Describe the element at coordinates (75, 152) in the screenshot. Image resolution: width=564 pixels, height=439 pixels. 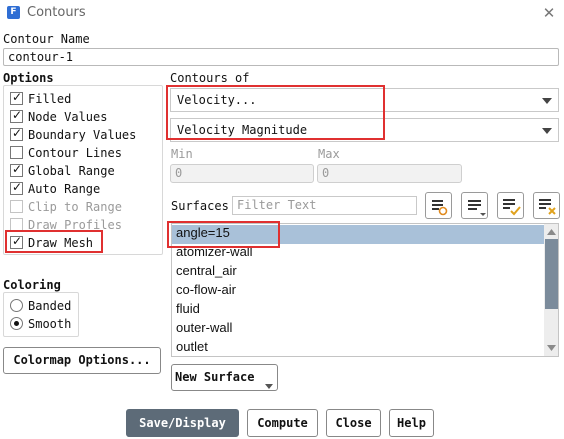
I see `option-label: Contour Lines` at that location.